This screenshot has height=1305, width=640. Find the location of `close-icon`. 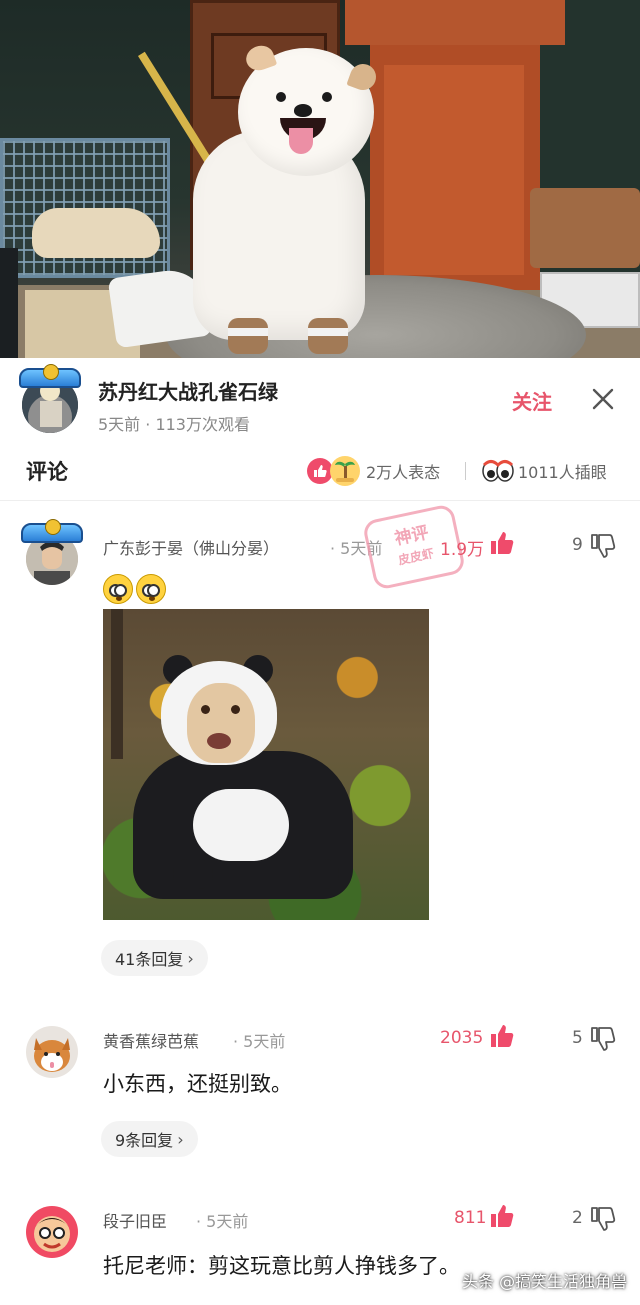

close-icon is located at coordinates (603, 399).